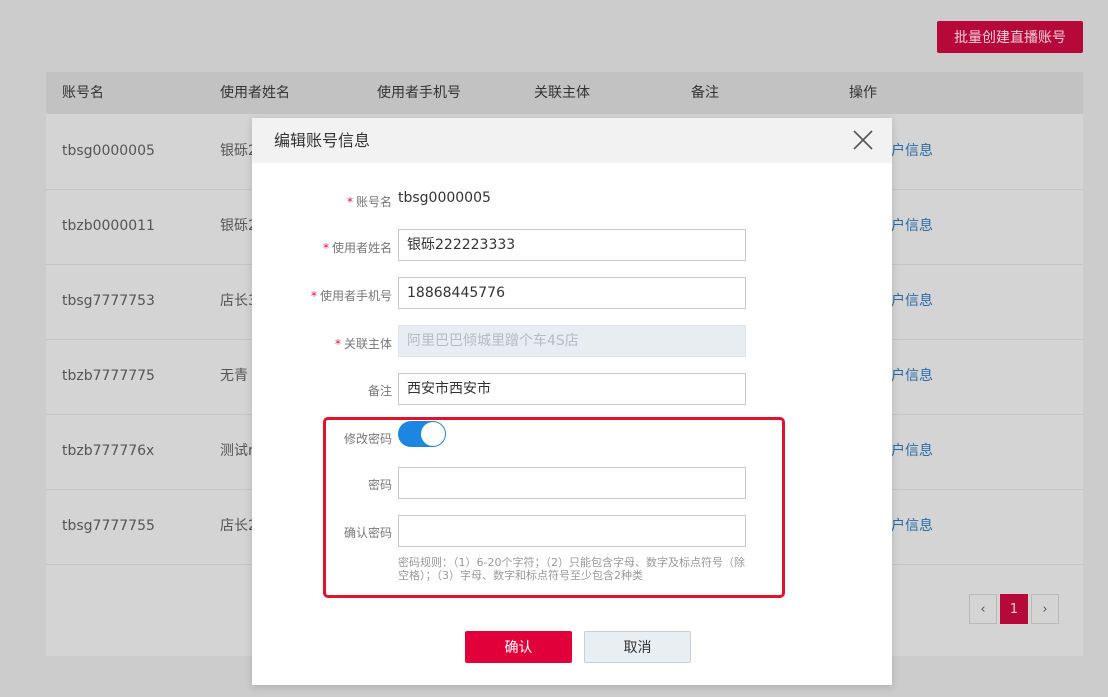 Image resolution: width=1108 pixels, height=697 pixels. Describe the element at coordinates (379, 391) in the screenshot. I see `remark-label: 备注` at that location.